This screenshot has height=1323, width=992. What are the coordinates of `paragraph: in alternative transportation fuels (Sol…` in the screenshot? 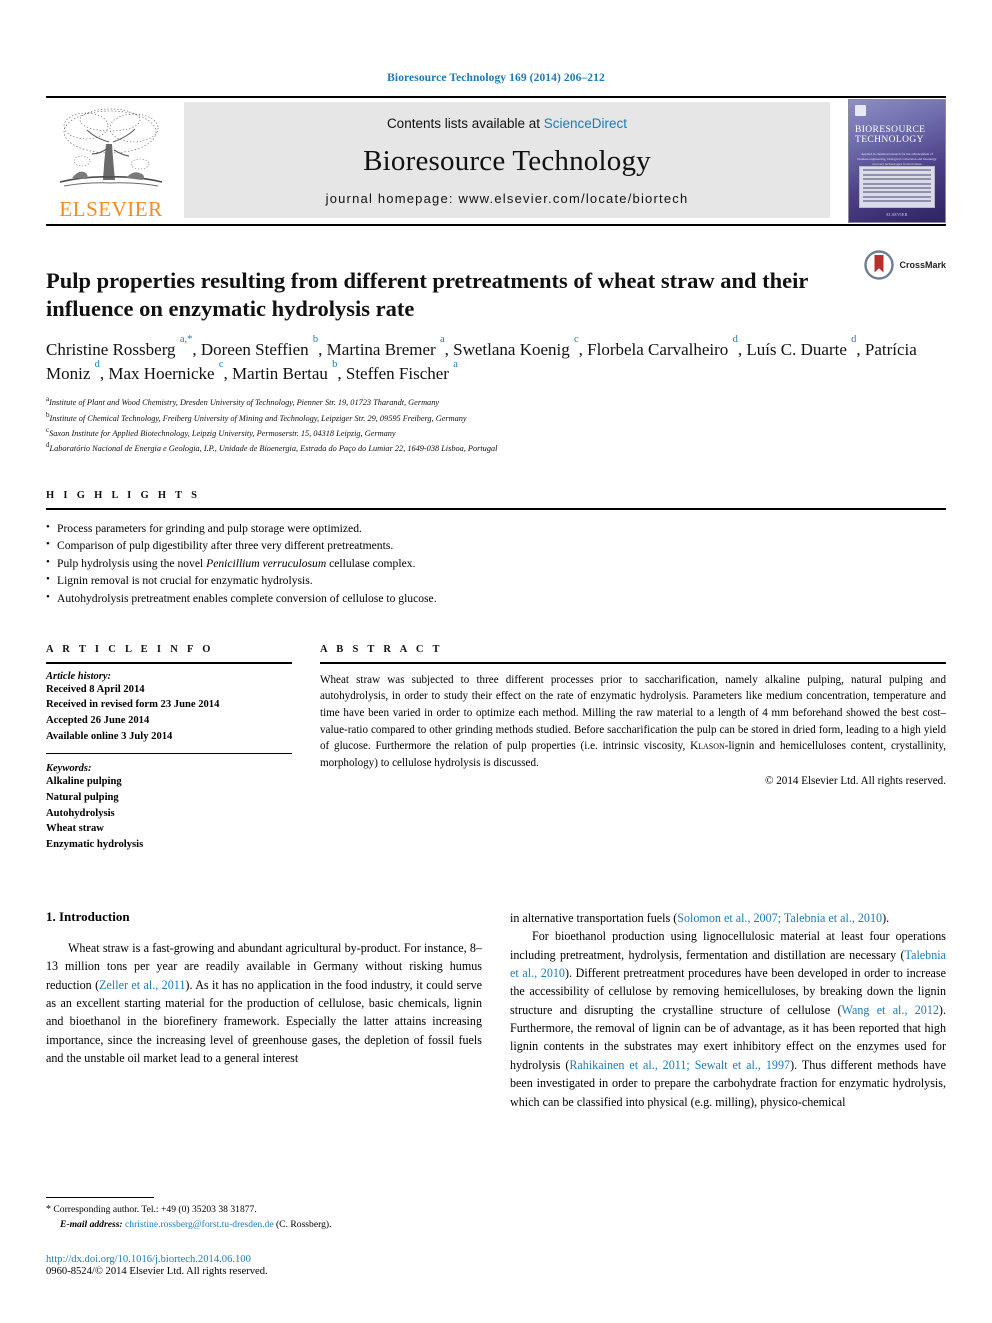 It's located at (700, 917).